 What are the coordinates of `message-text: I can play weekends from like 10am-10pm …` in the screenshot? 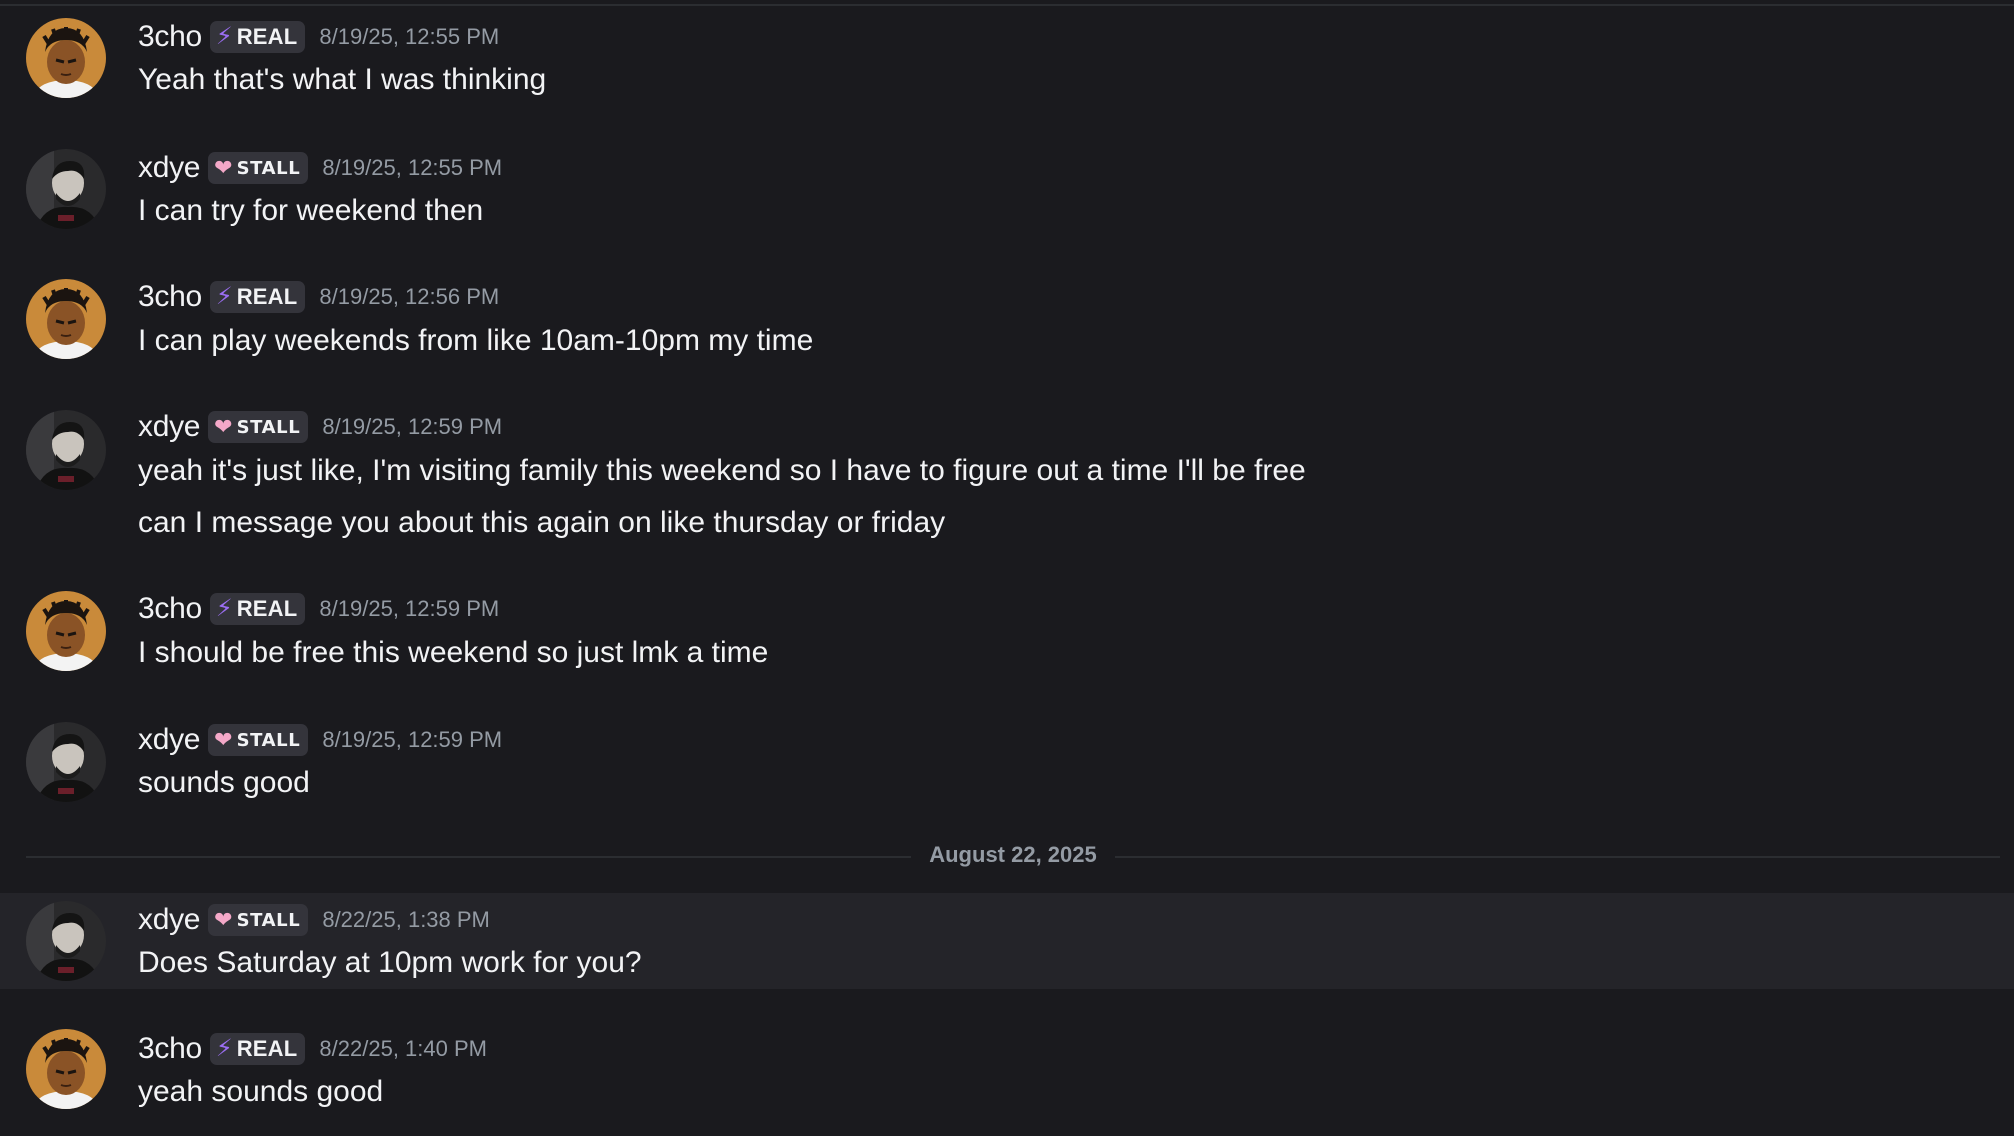 It's located at (476, 340).